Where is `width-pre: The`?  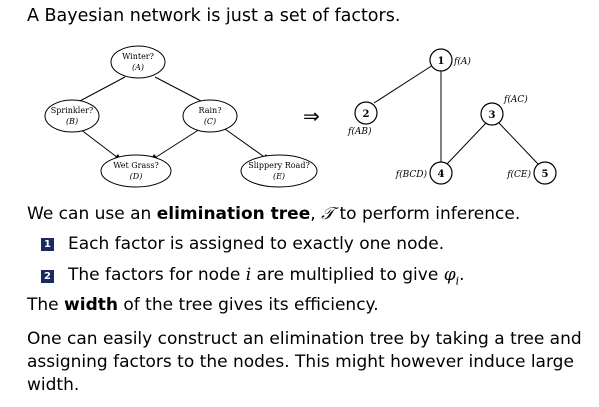
width-pre: The is located at coordinates (46, 305).